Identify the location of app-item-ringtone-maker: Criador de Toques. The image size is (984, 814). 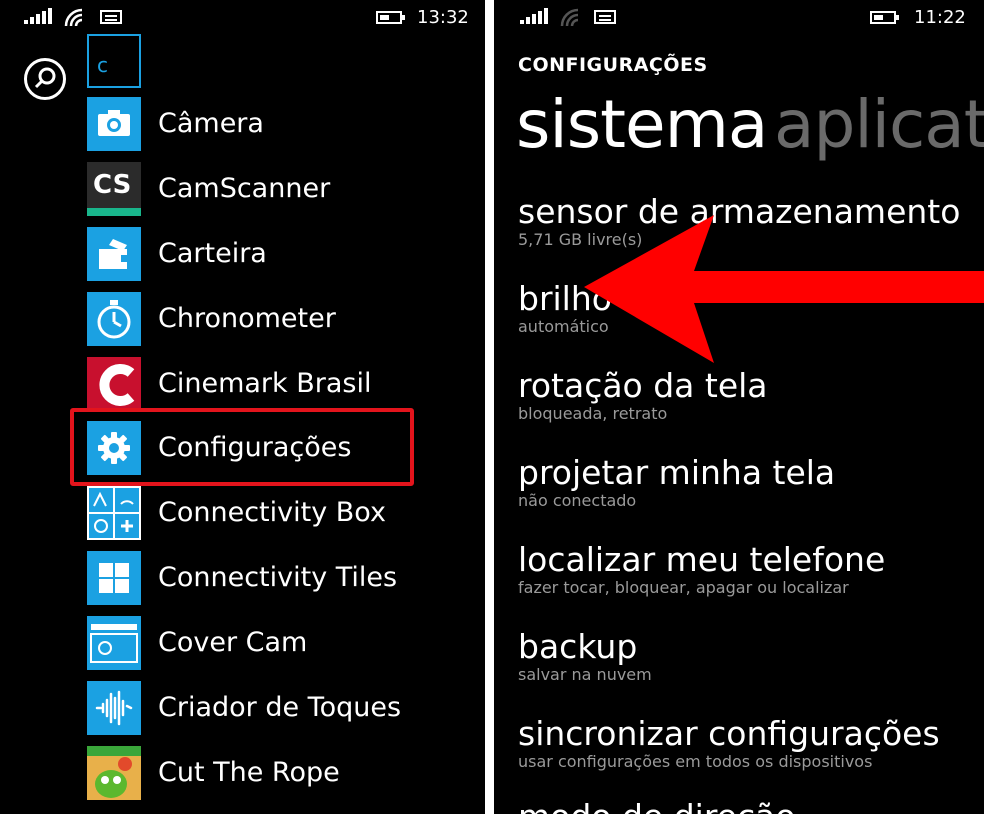
(277, 708).